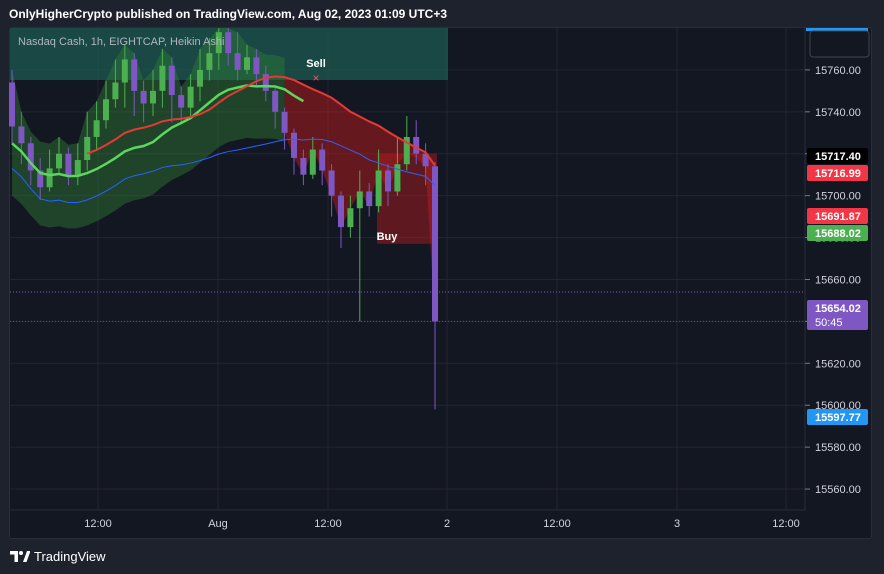 Image resolution: width=884 pixels, height=574 pixels. Describe the element at coordinates (447, 524) in the screenshot. I see `time-tick-label: 2` at that location.